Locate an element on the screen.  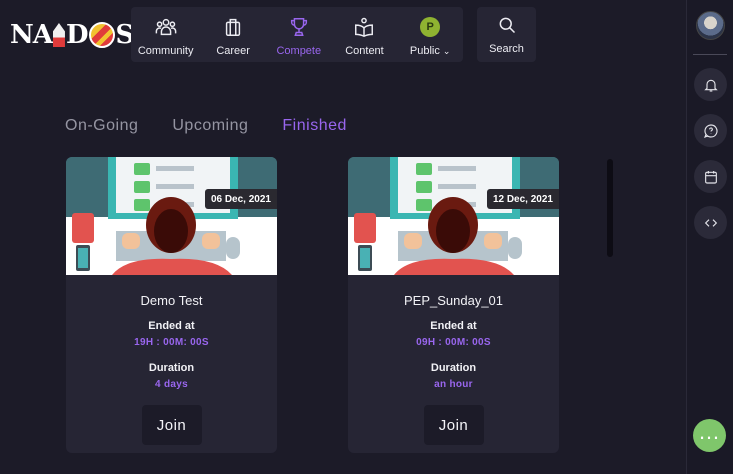
public-avatar: P is located at coordinates (430, 27).